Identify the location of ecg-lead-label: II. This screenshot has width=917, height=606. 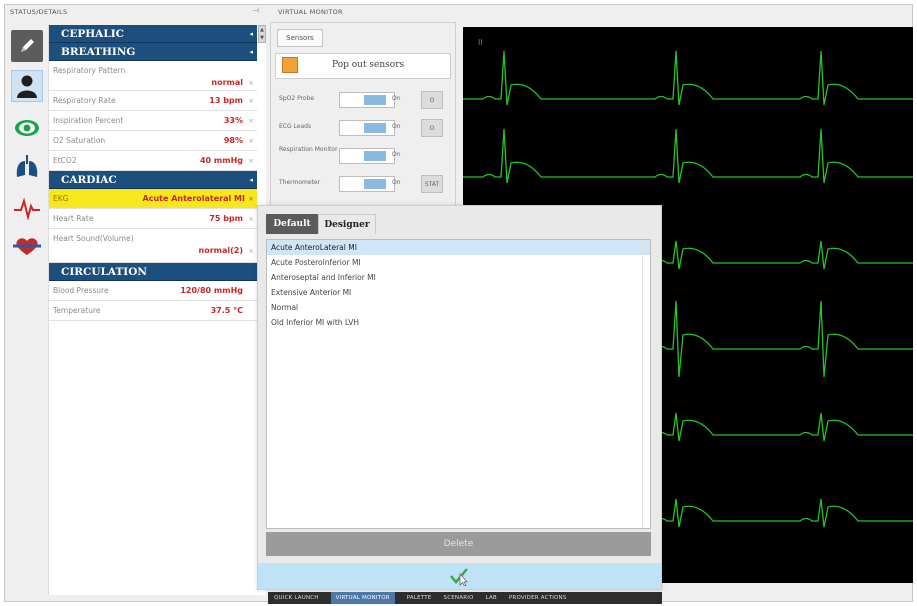
(480, 42).